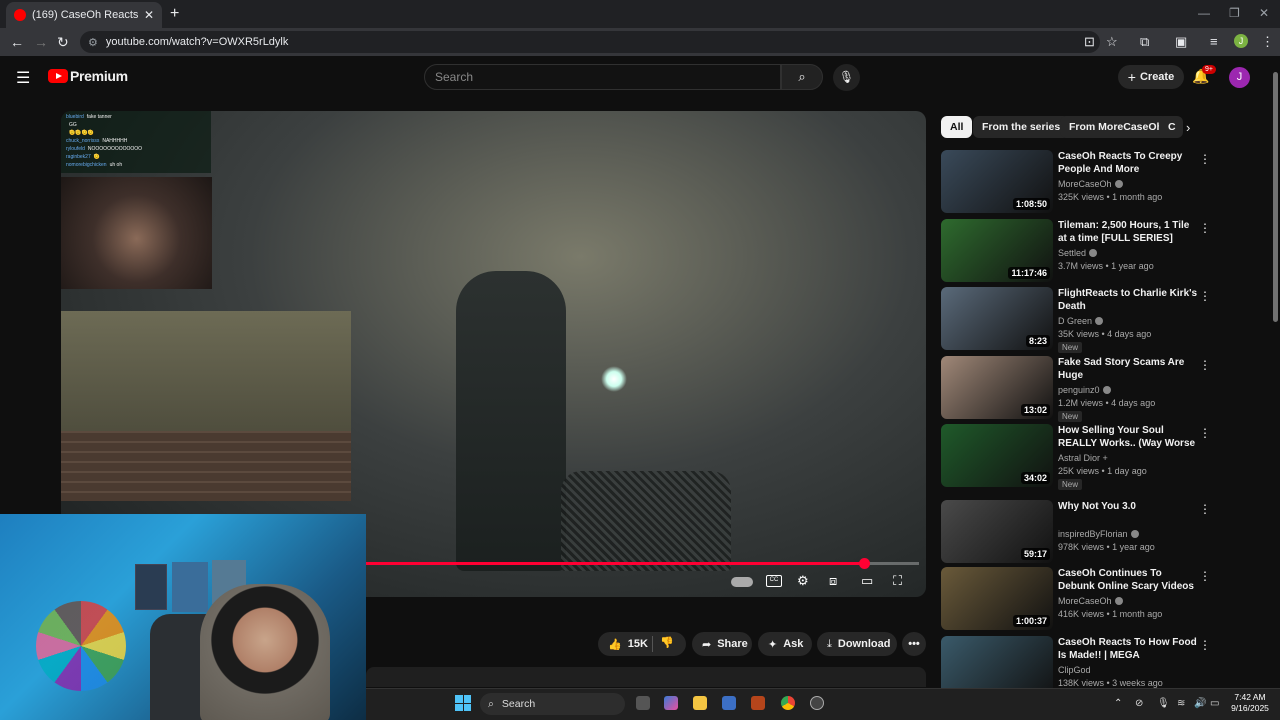 Image resolution: width=1280 pixels, height=720 pixels. I want to click on split-view-icon: ▣, so click(1181, 42).